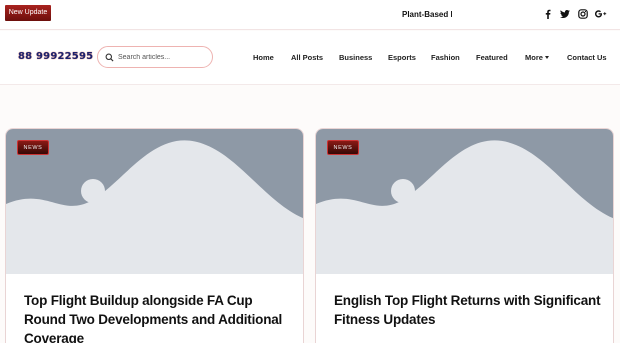  I want to click on nav-more-label: More, so click(534, 57).